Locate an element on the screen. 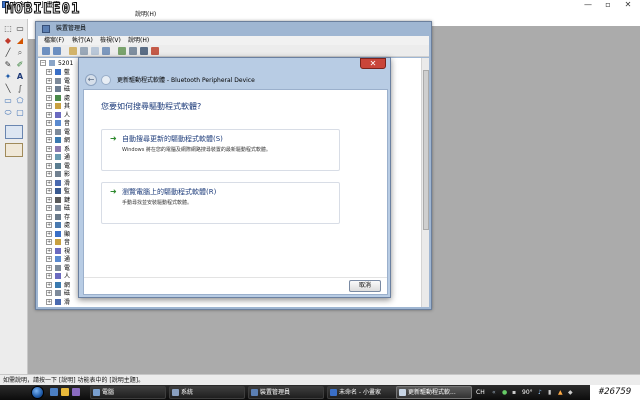  device-tree-scrollbar is located at coordinates (425, 182).